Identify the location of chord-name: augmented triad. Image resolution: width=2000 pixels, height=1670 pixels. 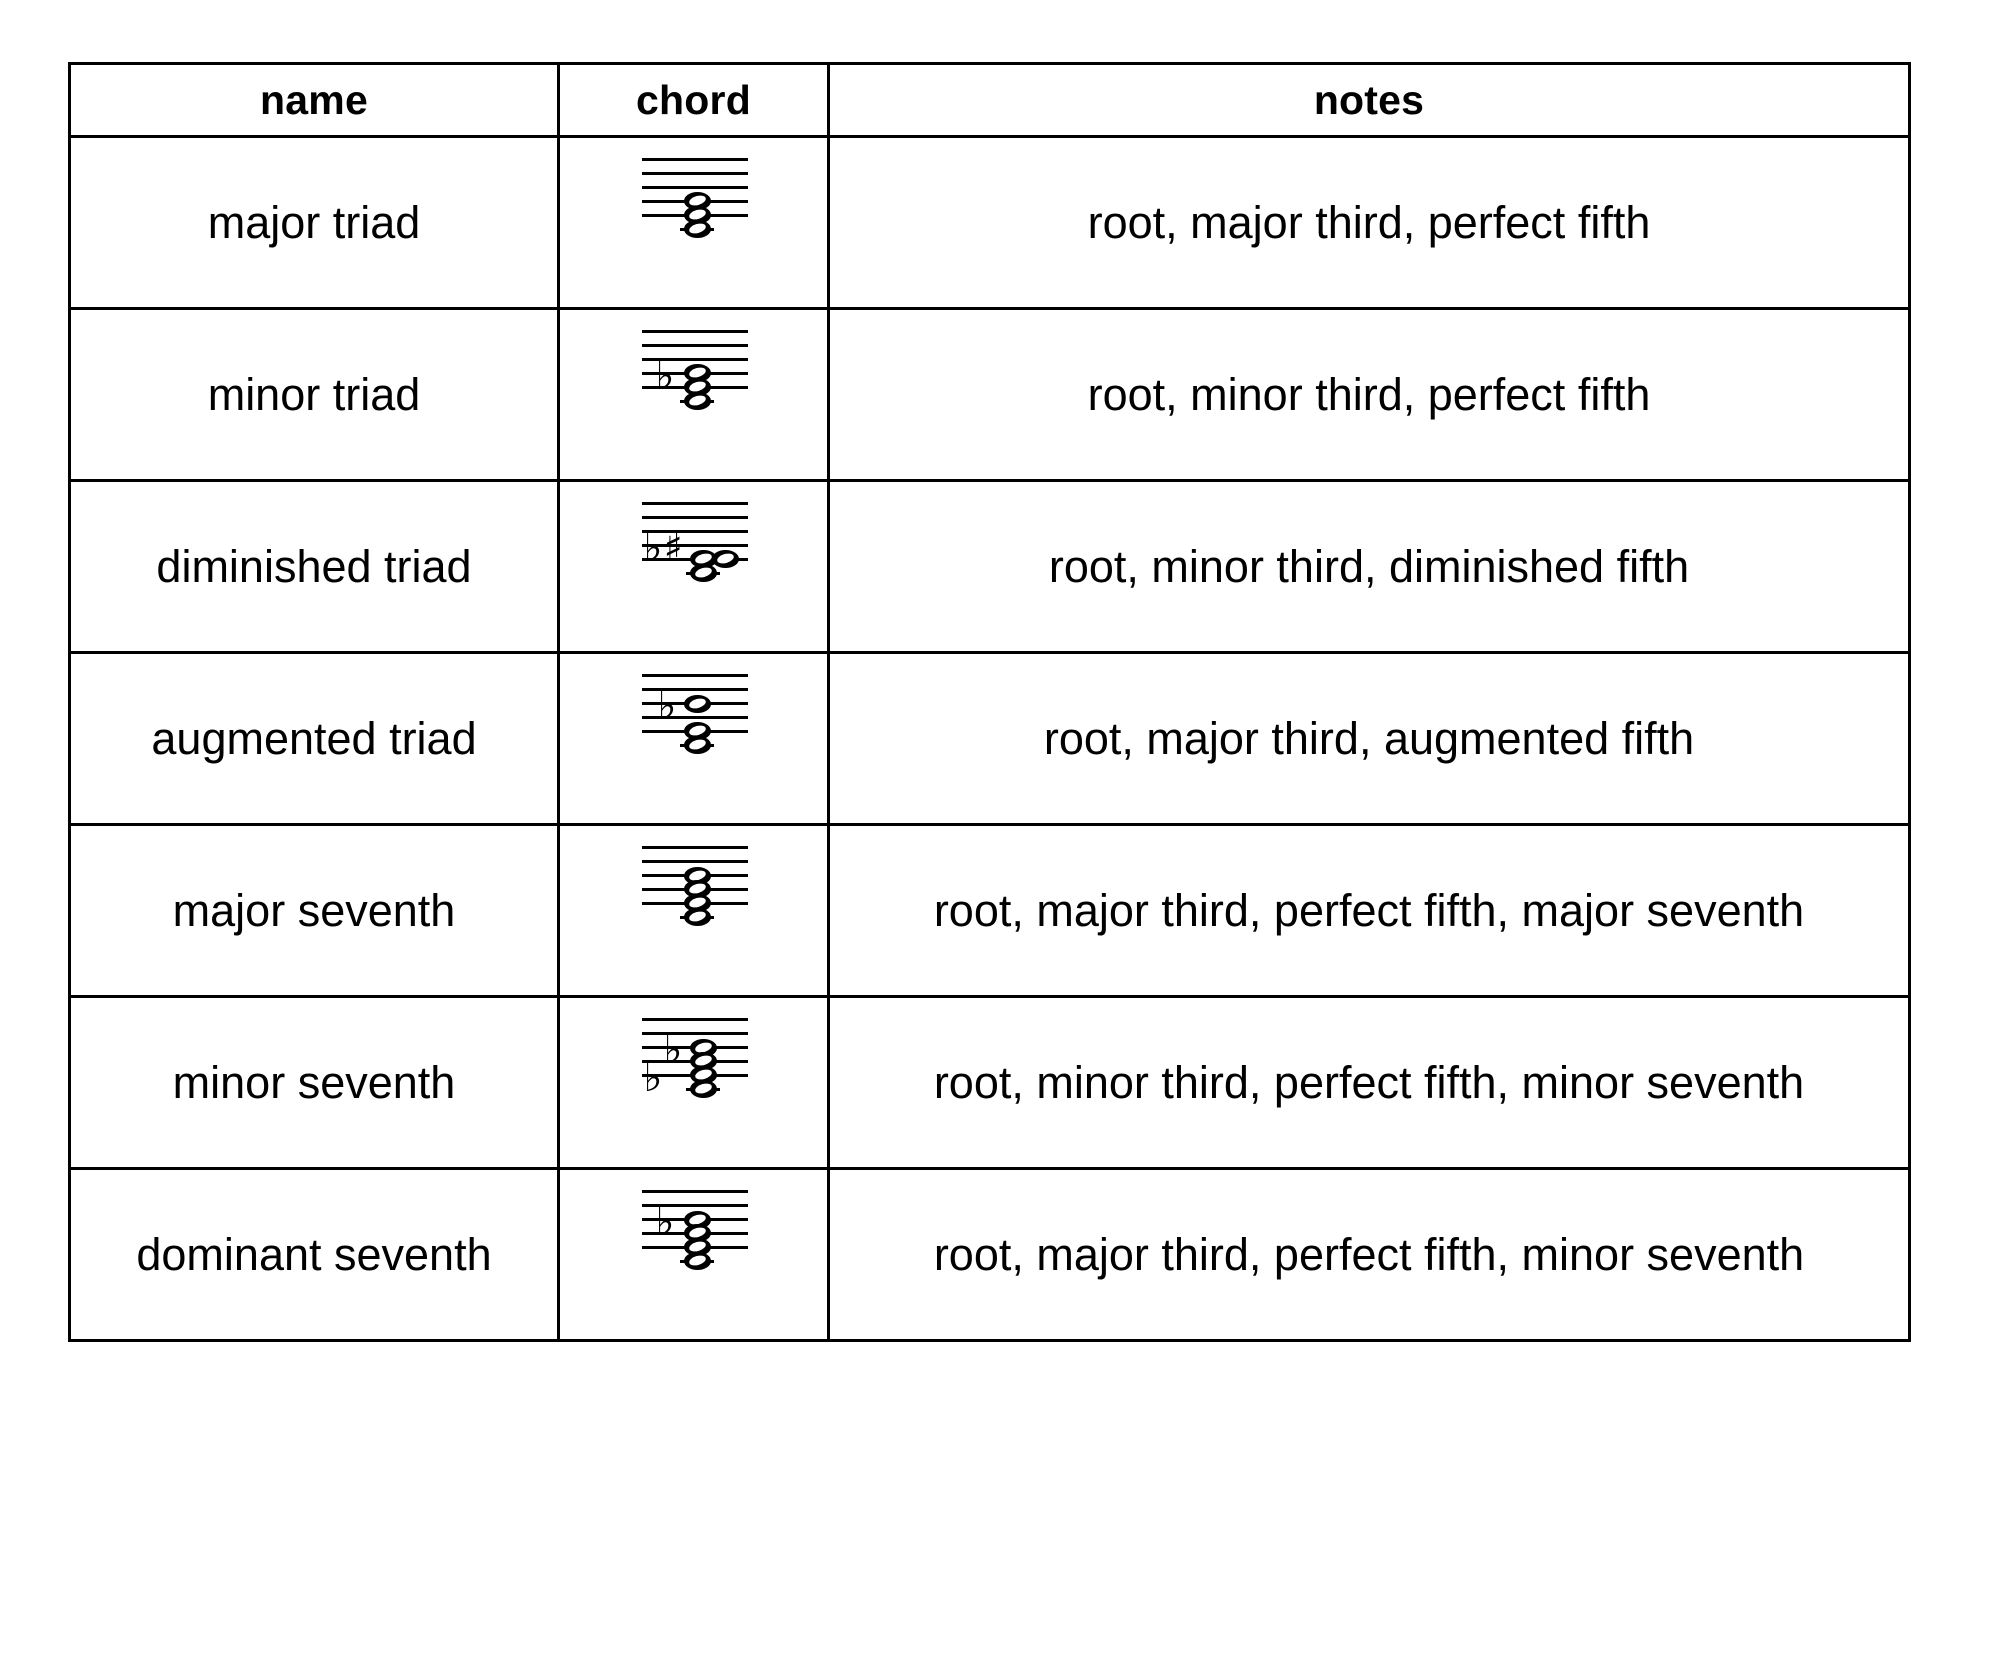
(314, 738).